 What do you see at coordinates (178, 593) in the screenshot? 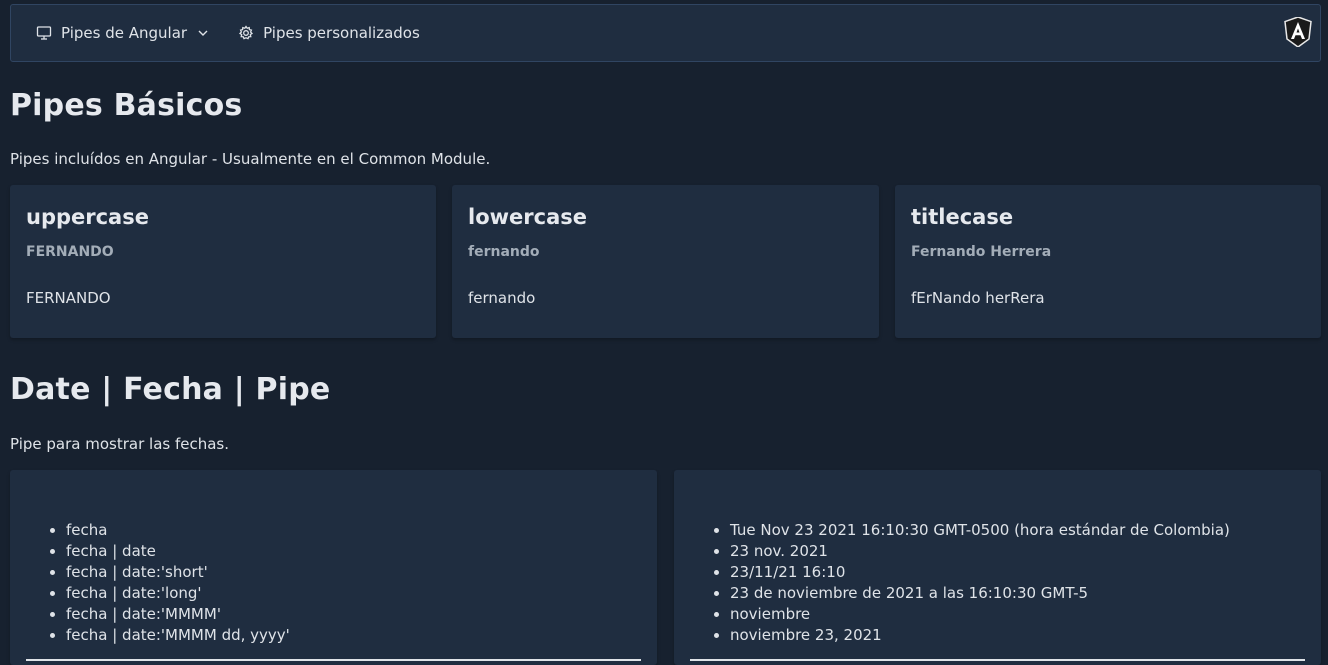
I see `list-item: fecha | date:'long'` at bounding box center [178, 593].